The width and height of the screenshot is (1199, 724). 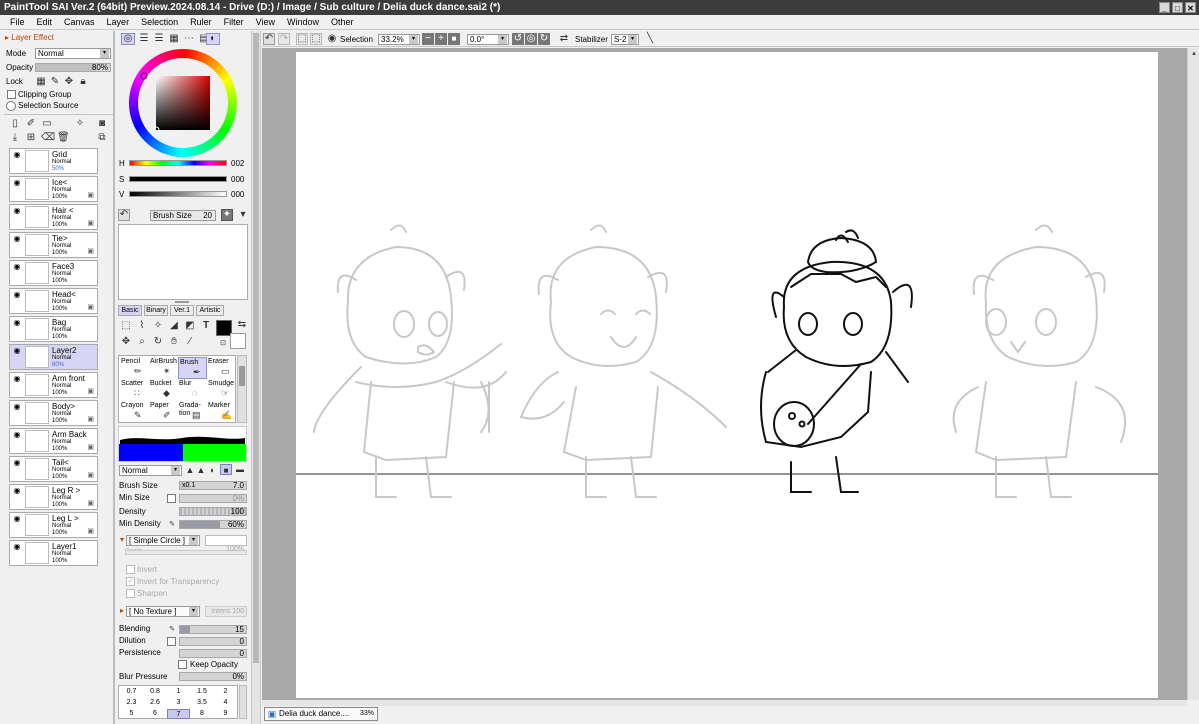 I want to click on panel-scrollbar, so click(x=256, y=377).